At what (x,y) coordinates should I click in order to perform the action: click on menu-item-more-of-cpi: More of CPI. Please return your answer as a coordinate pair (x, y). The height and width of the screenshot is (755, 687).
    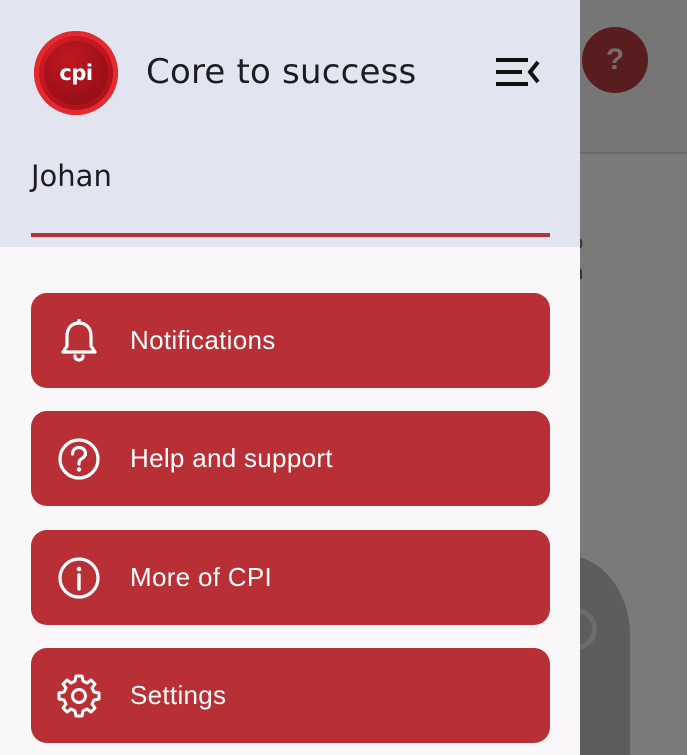
    Looking at the image, I should click on (290, 577).